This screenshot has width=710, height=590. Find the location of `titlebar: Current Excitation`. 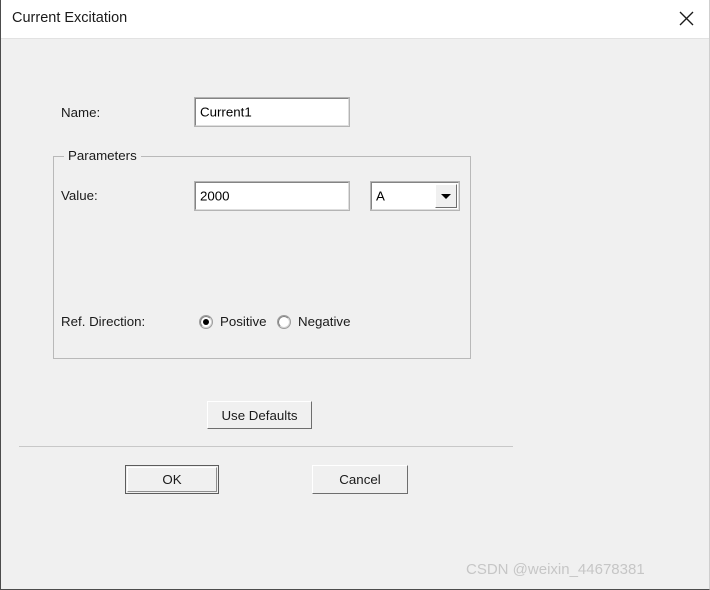

titlebar: Current Excitation is located at coordinates (355, 19).